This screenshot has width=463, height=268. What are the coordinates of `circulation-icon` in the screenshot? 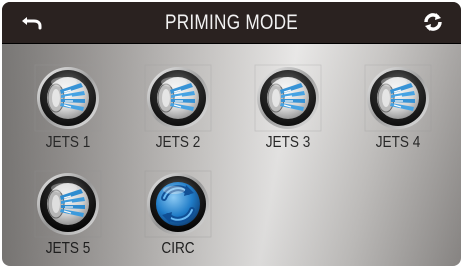 It's located at (178, 204).